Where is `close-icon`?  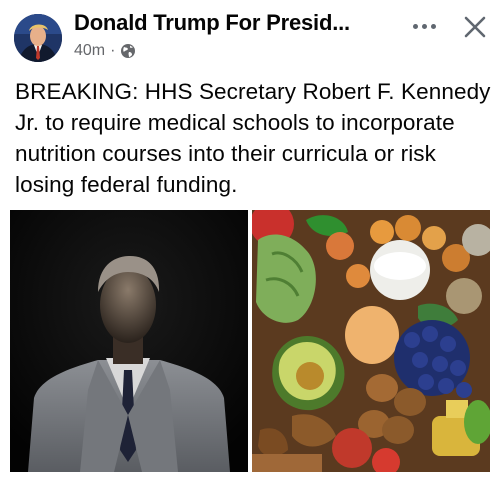
close-icon is located at coordinates (475, 27).